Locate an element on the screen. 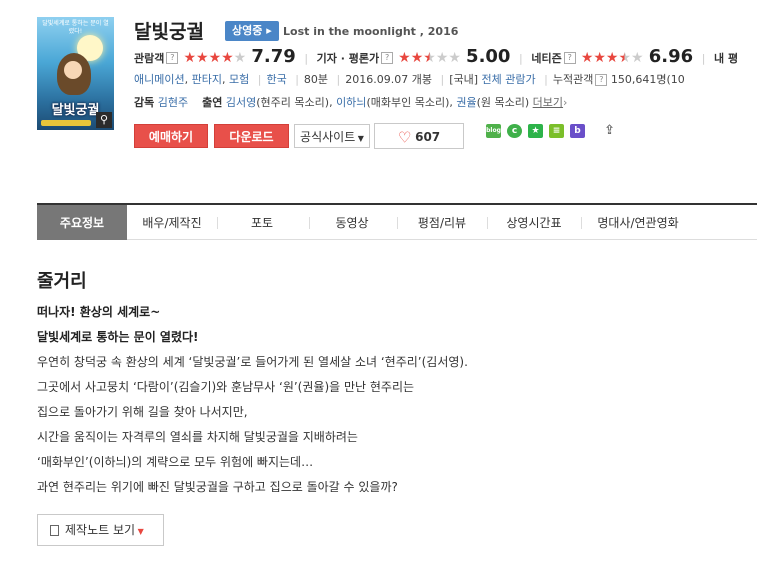  original-title: Lost in the moonlight , 2016 is located at coordinates (371, 31).